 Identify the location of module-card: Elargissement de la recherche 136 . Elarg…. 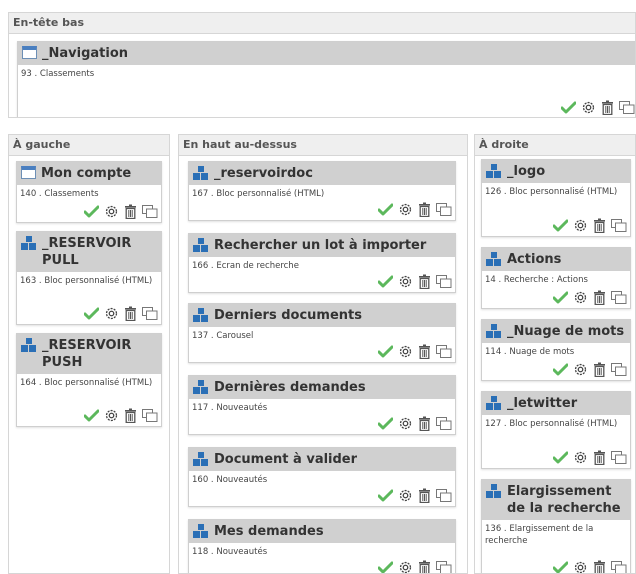
(556, 526).